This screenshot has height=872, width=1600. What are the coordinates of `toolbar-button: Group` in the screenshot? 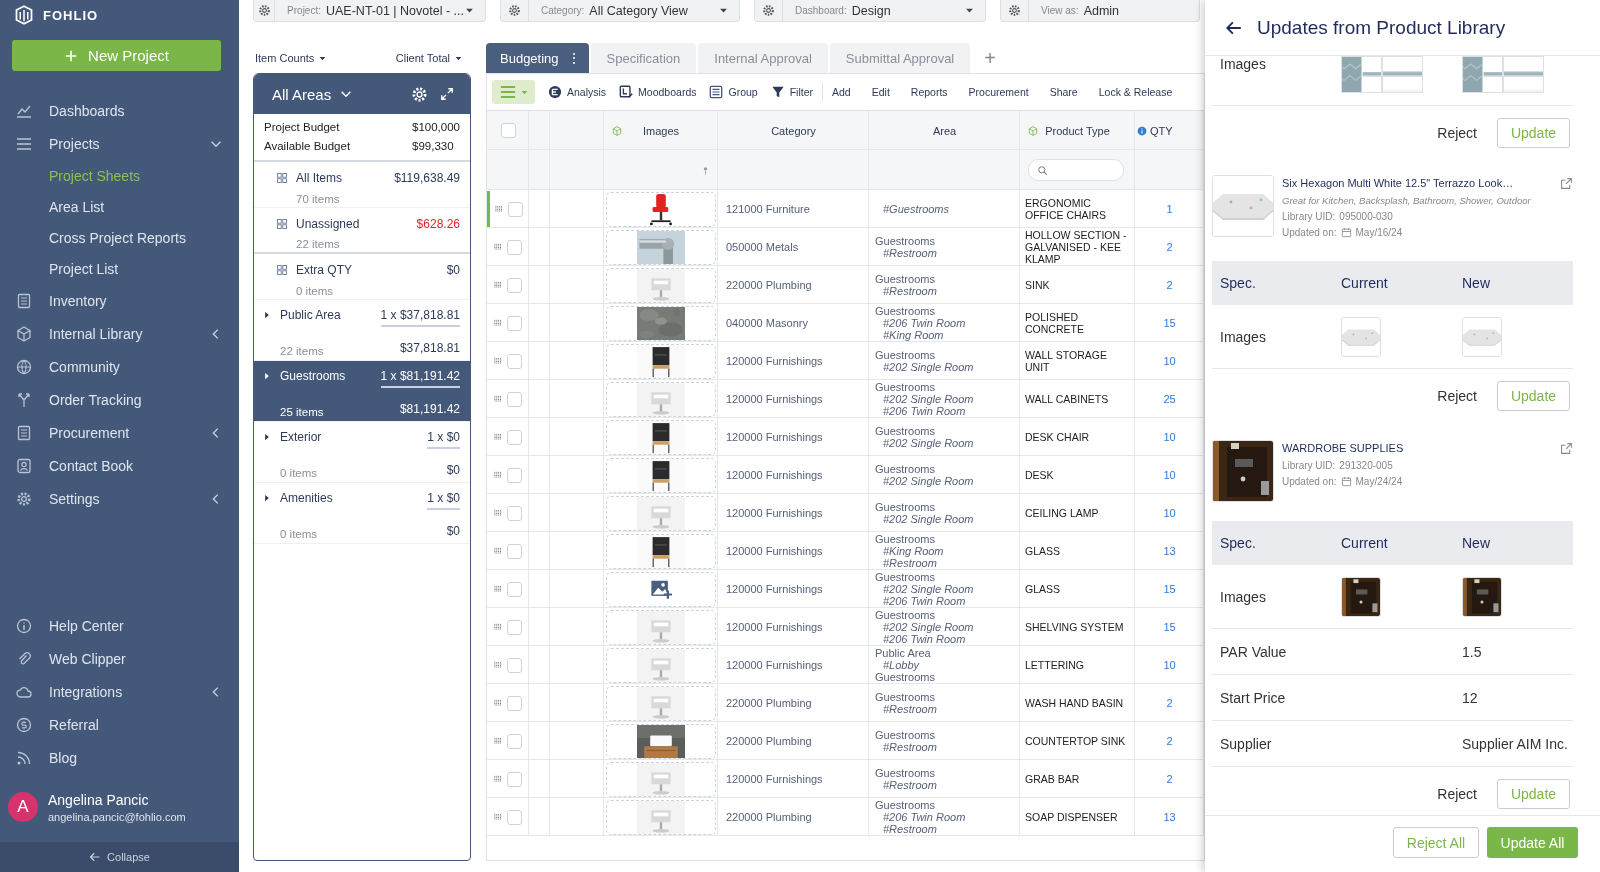 It's located at (733, 92).